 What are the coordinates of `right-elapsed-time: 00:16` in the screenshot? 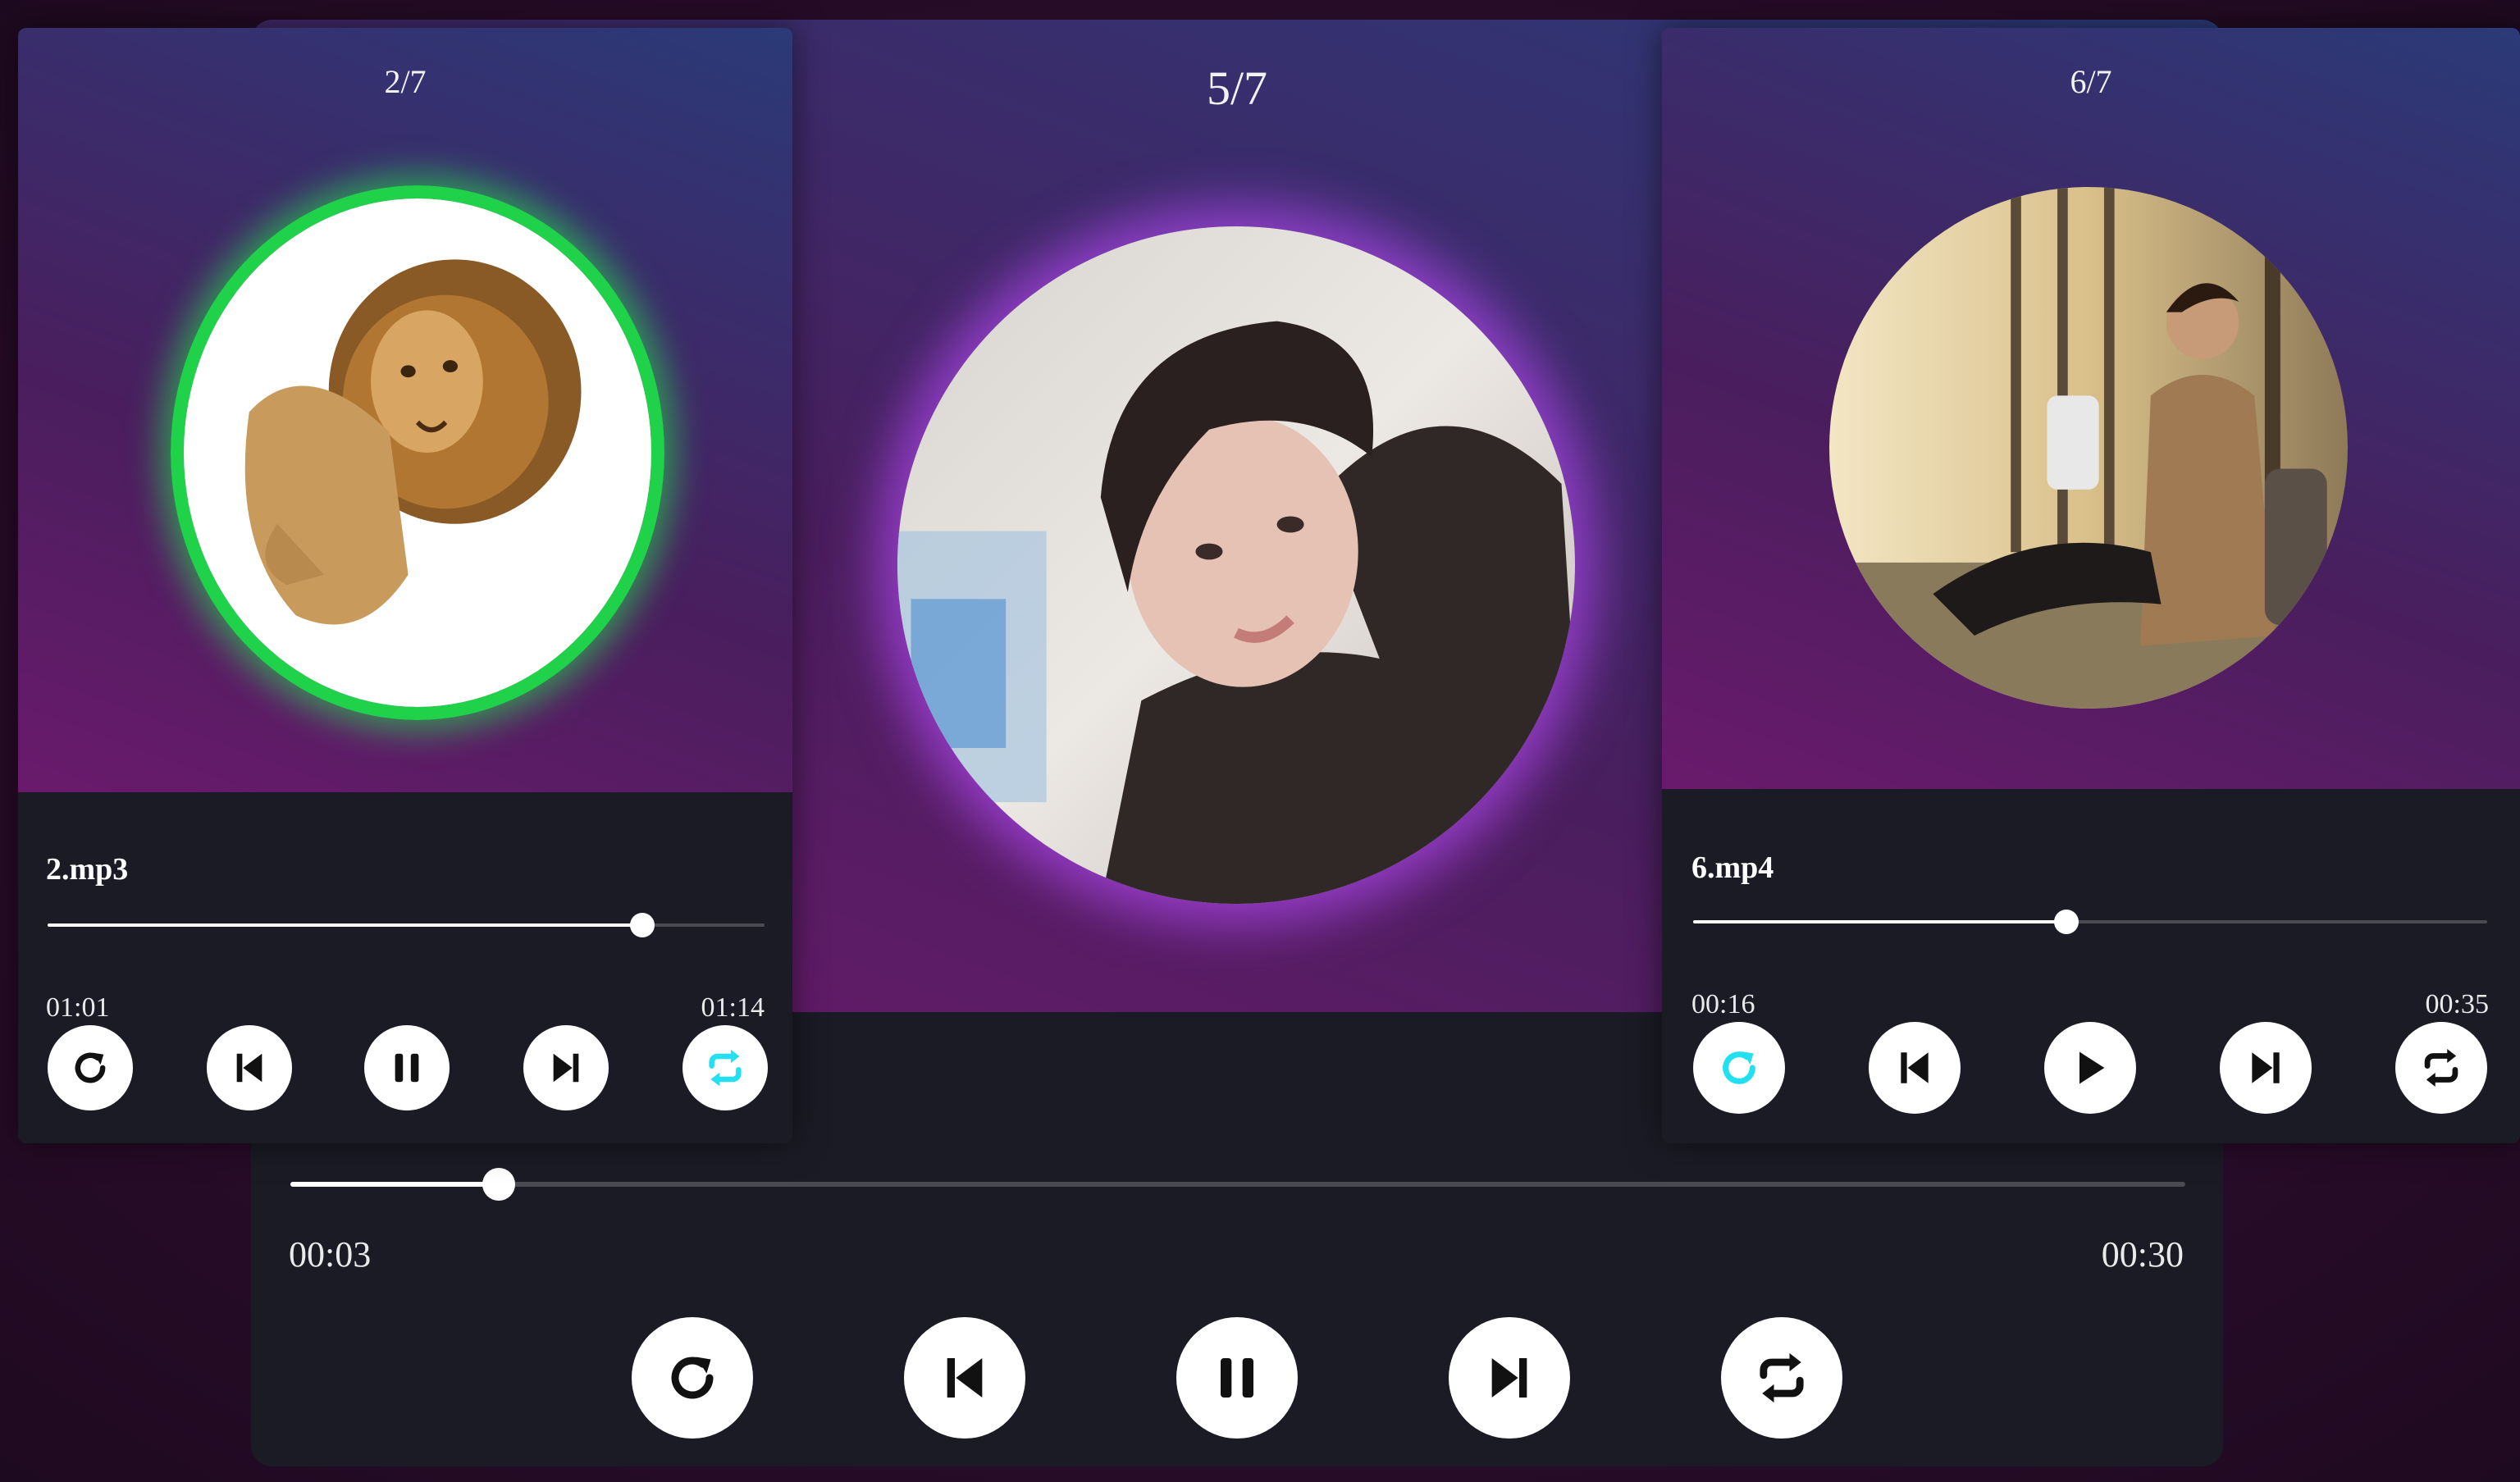 It's located at (1723, 1004).